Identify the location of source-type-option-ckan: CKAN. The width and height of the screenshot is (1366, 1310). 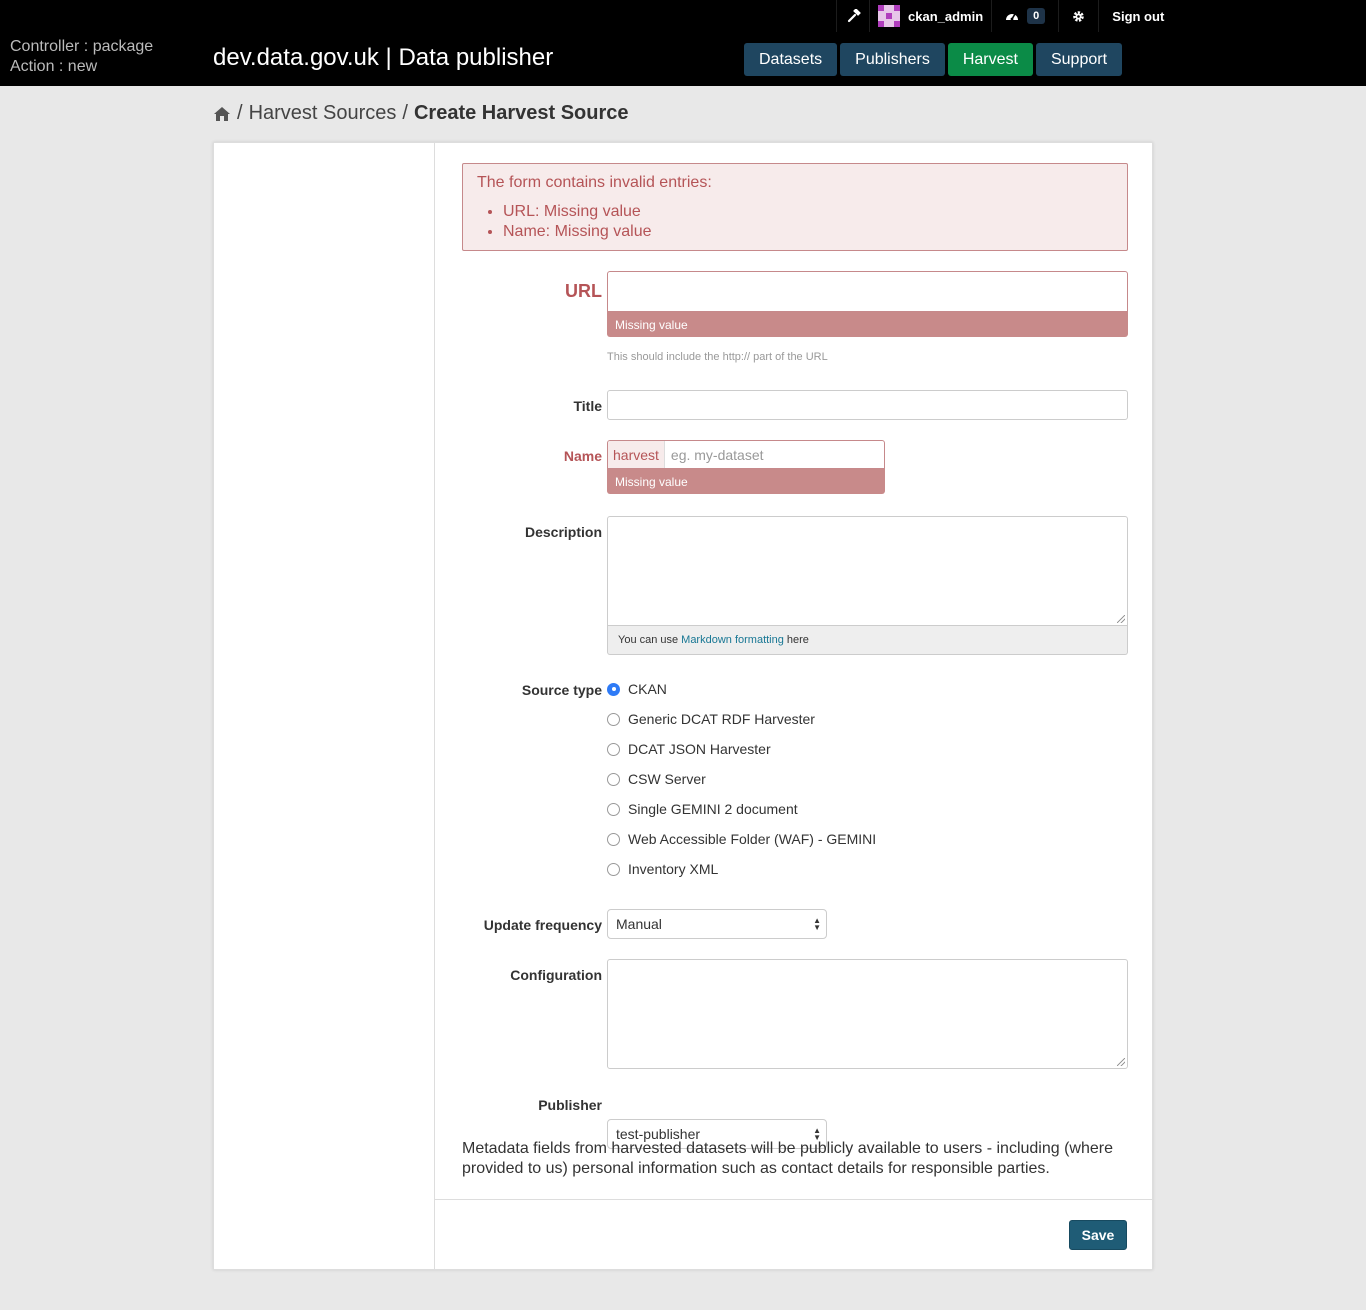
(741, 689).